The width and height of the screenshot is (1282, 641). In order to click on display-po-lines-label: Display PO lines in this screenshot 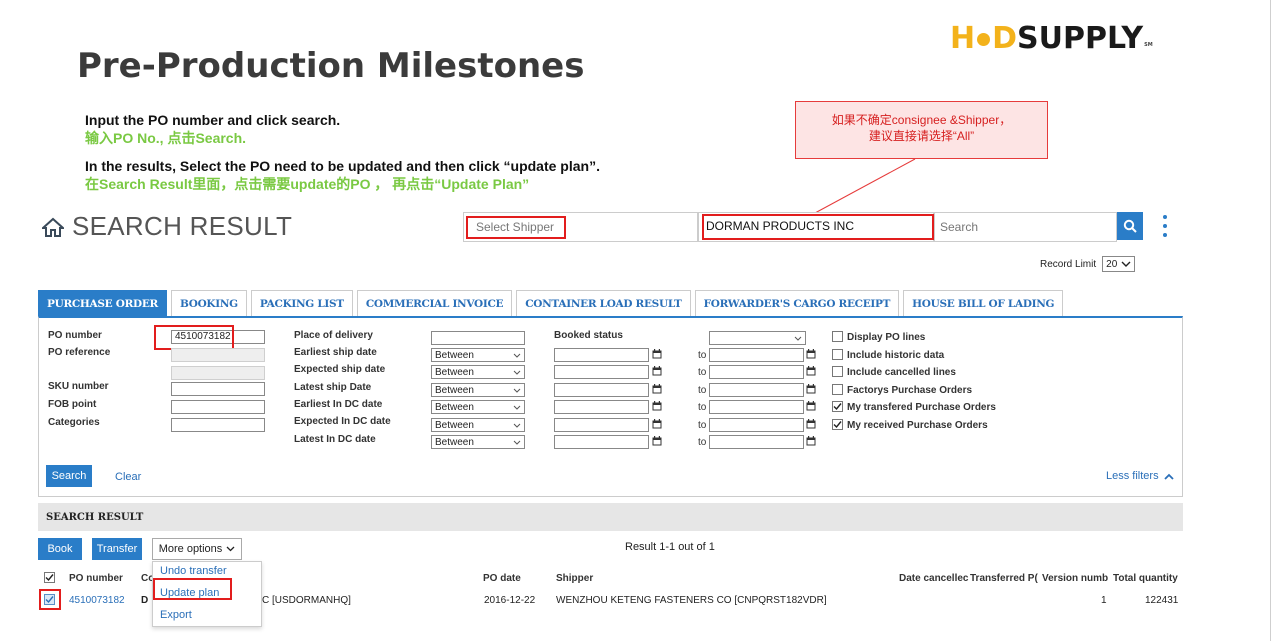, I will do `click(886, 337)`.